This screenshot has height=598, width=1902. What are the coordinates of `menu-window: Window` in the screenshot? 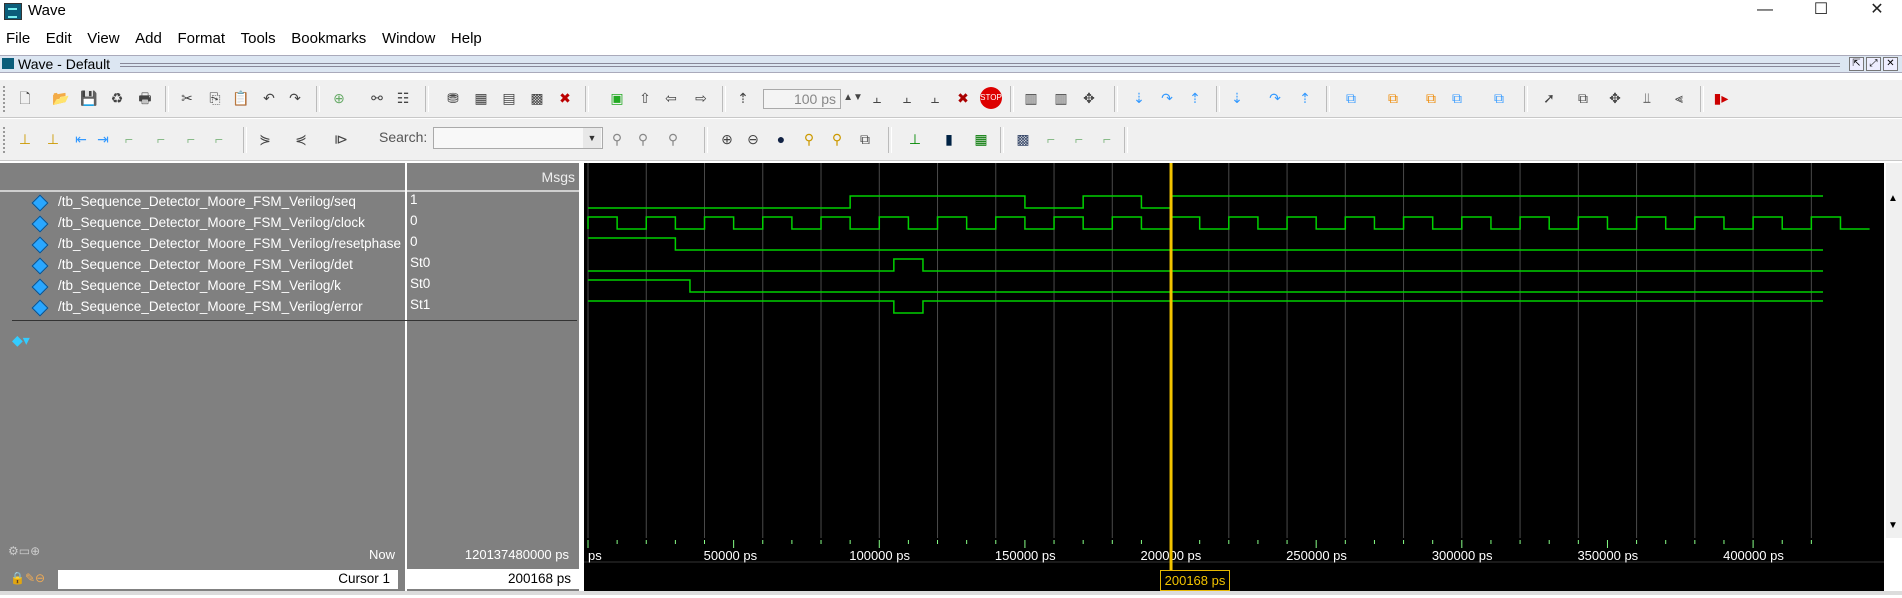 It's located at (408, 39).